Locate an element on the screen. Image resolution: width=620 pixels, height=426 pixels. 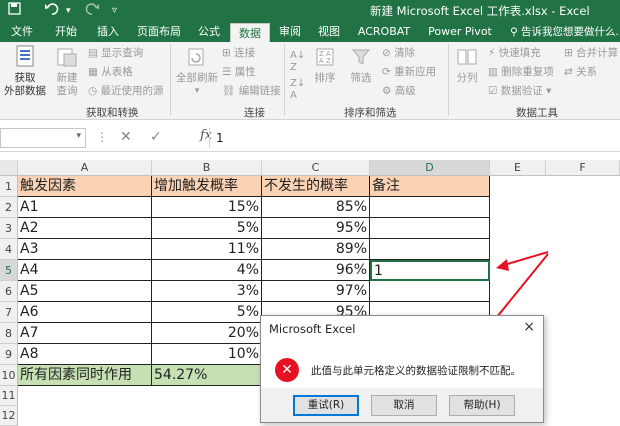
formula-input: 1 is located at coordinates (414, 138).